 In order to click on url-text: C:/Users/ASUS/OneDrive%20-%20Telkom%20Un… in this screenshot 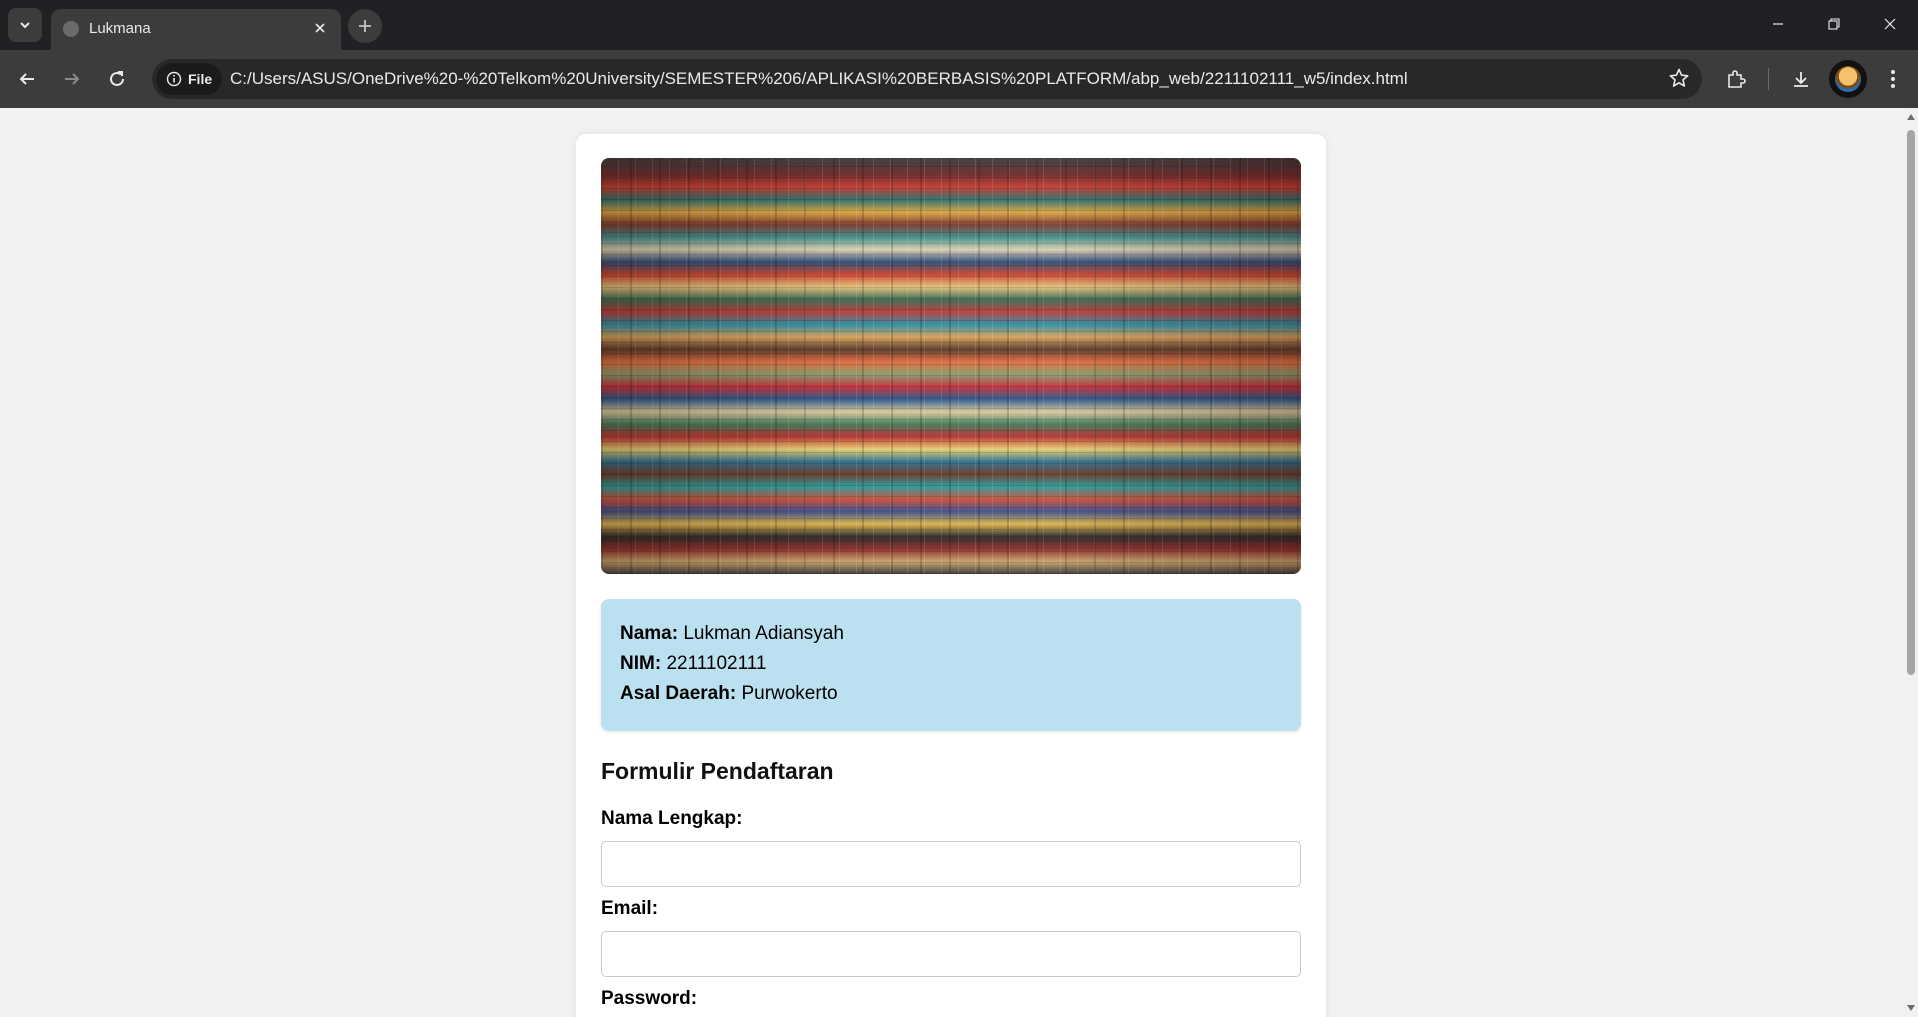, I will do `click(819, 79)`.